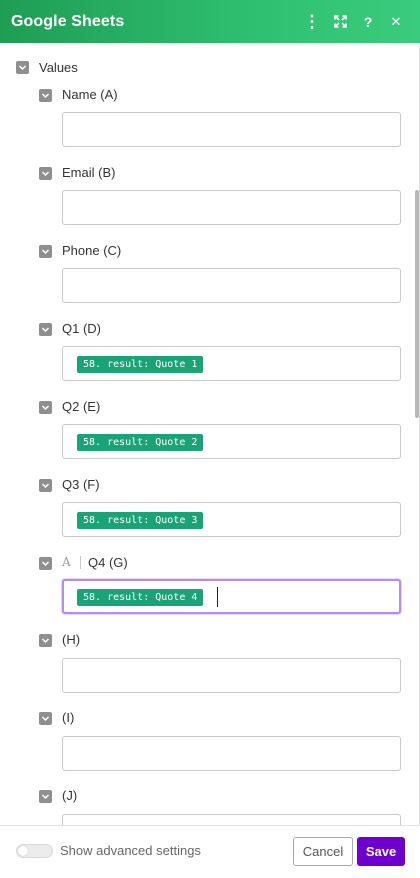  Describe the element at coordinates (68, 717) in the screenshot. I see `field-label-i: (I)` at that location.